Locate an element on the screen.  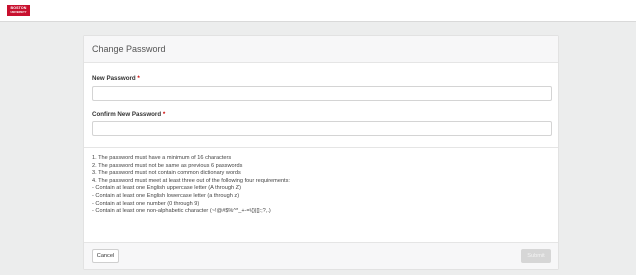
logo-line-1: BOSTON is located at coordinates (18, 7).